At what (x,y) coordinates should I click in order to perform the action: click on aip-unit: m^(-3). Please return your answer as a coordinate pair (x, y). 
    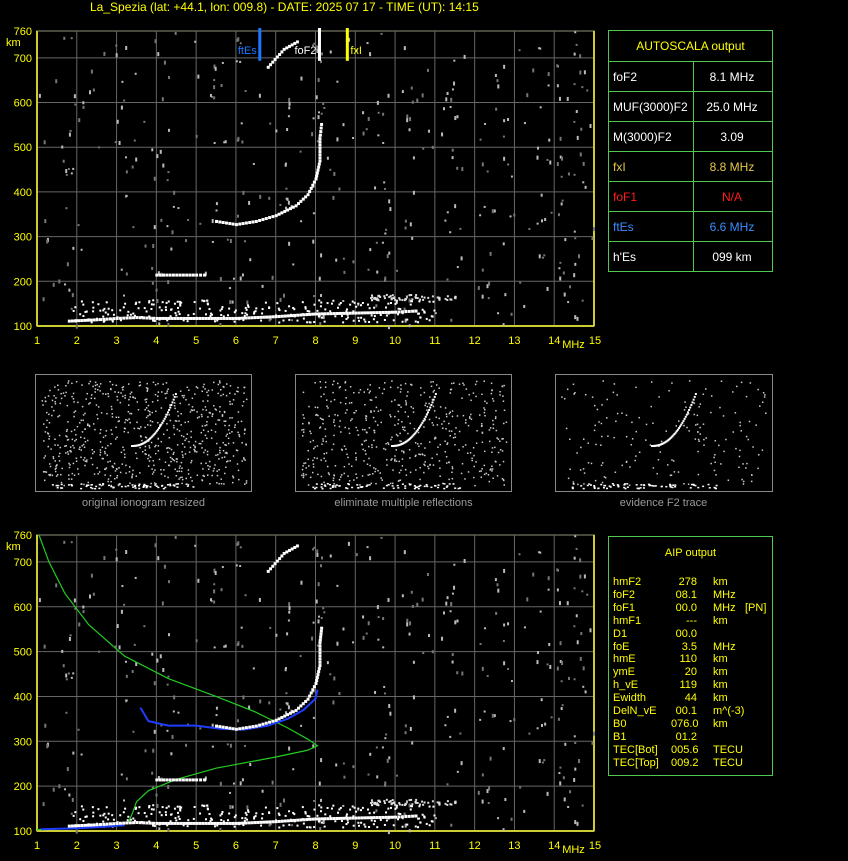
    Looking at the image, I should click on (729, 711).